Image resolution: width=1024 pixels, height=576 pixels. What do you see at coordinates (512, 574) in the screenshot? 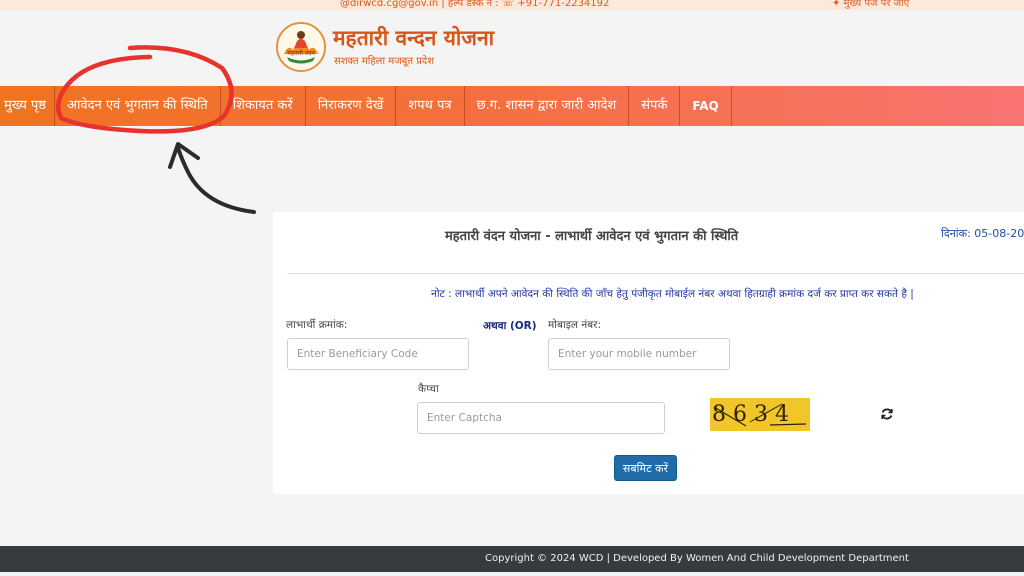
I see `bottom-strip` at bounding box center [512, 574].